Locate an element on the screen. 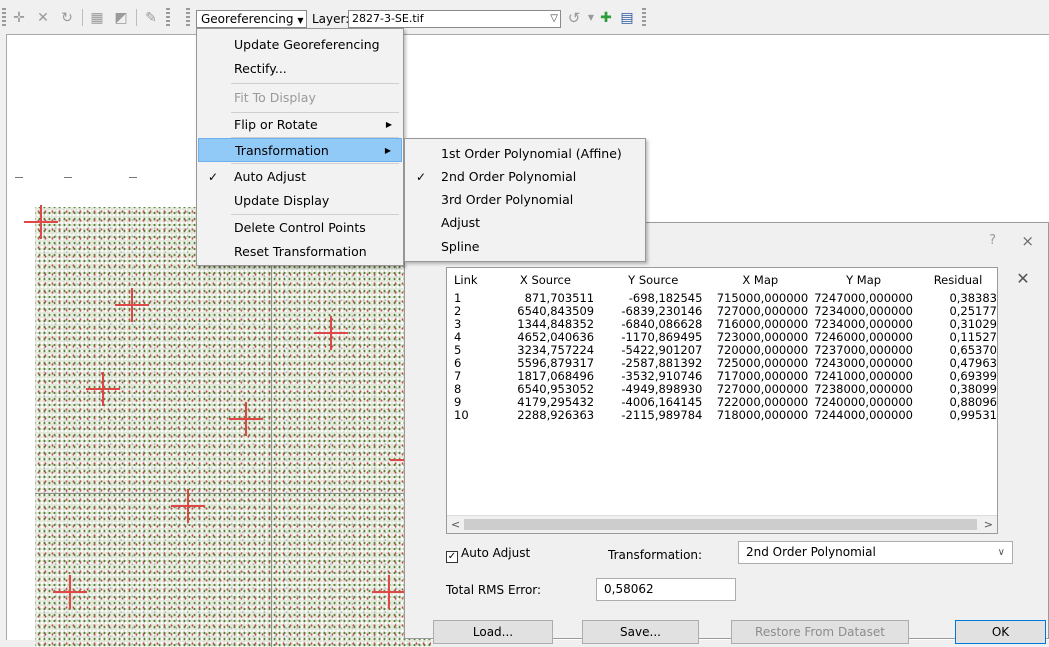 The width and height of the screenshot is (1049, 647). menu-item-label: Transformation is located at coordinates (282, 150).